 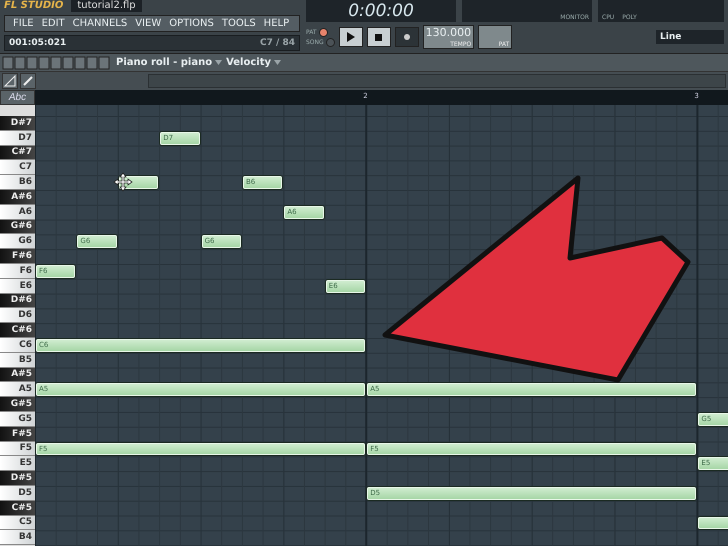 I want to click on piano-key: F#6, so click(x=17, y=256).